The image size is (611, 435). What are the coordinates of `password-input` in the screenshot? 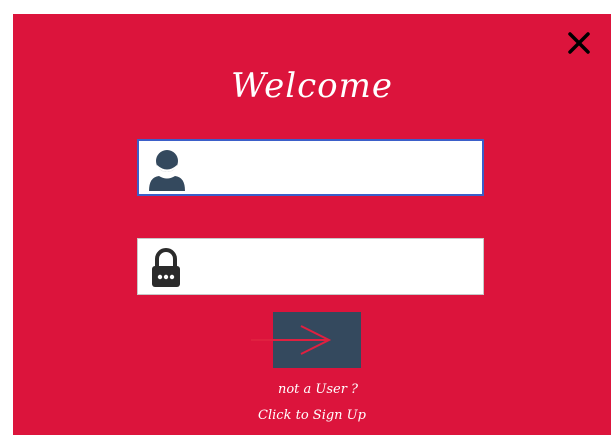 It's located at (334, 267).